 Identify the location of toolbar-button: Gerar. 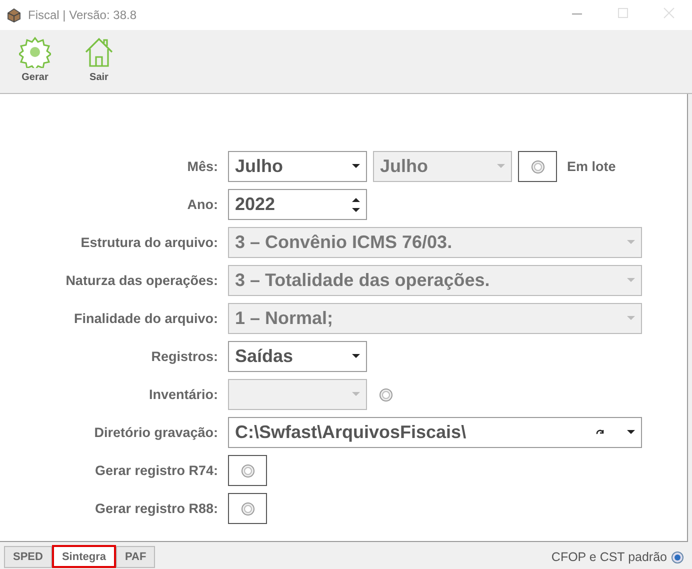
(35, 61).